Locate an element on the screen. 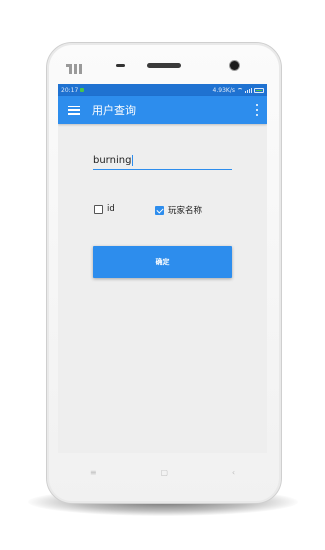  player-name-checkbox is located at coordinates (159, 210).